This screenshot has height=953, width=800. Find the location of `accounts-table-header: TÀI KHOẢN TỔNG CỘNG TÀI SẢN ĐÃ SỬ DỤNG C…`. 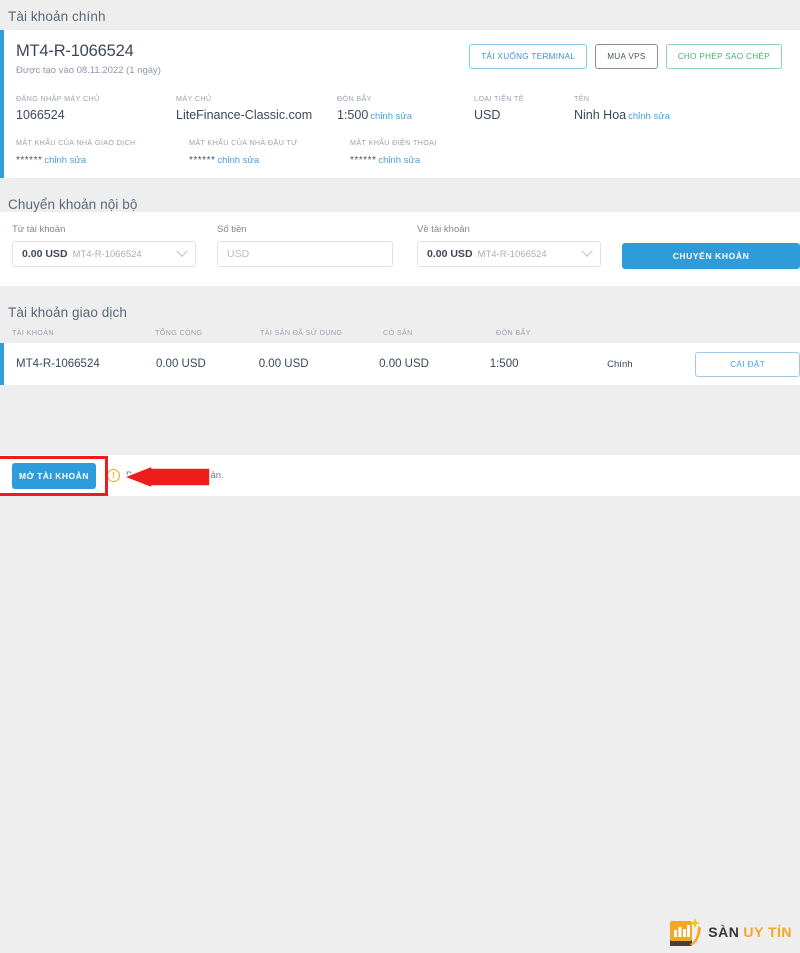

accounts-table-header: TÀI KHOẢN TỔNG CỘNG TÀI SẢN ĐÃ SỬ DỤNG C… is located at coordinates (400, 331).